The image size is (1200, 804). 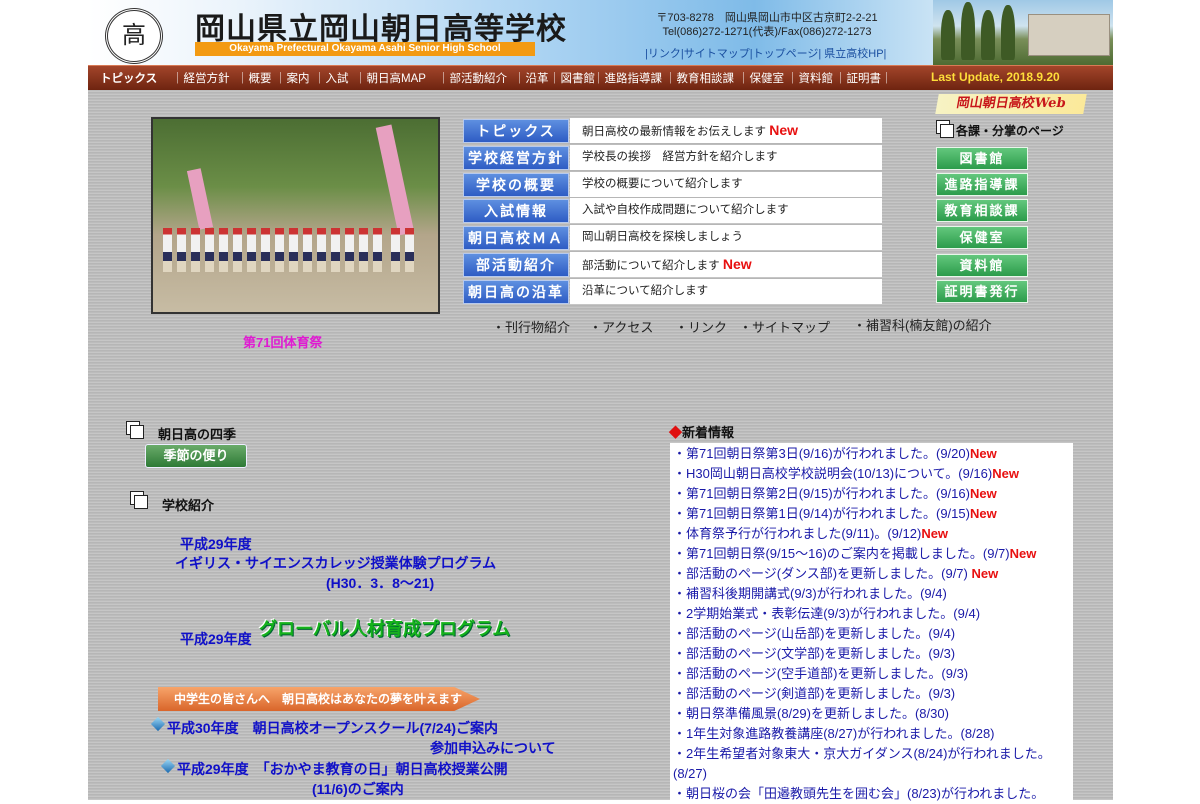 I want to click on news-item: ・部活動のページ(文学部)を更新しました。(9/3), so click(x=871, y=654).